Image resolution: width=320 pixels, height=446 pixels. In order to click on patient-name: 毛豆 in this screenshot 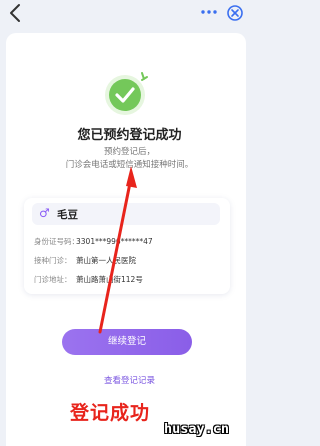, I will do `click(67, 215)`.